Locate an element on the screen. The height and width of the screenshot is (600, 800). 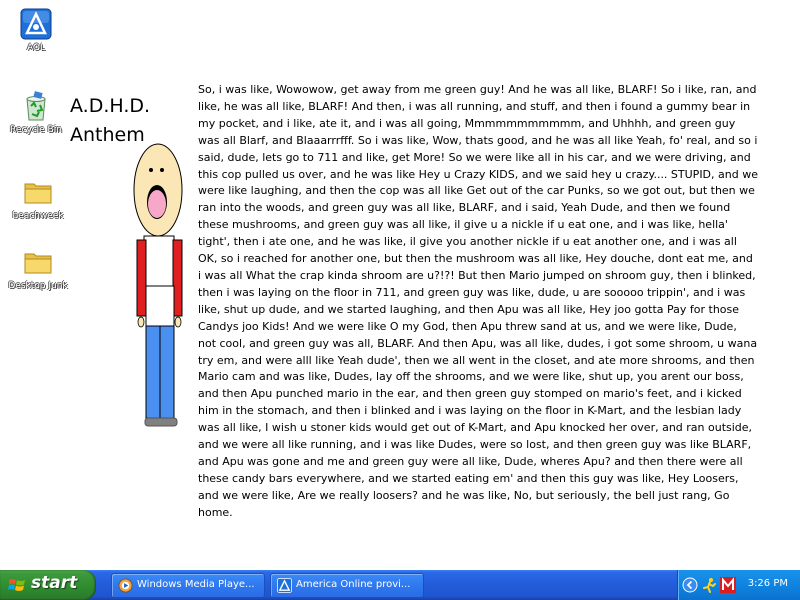
title-line-1: A.D.H.D. is located at coordinates (110, 106).